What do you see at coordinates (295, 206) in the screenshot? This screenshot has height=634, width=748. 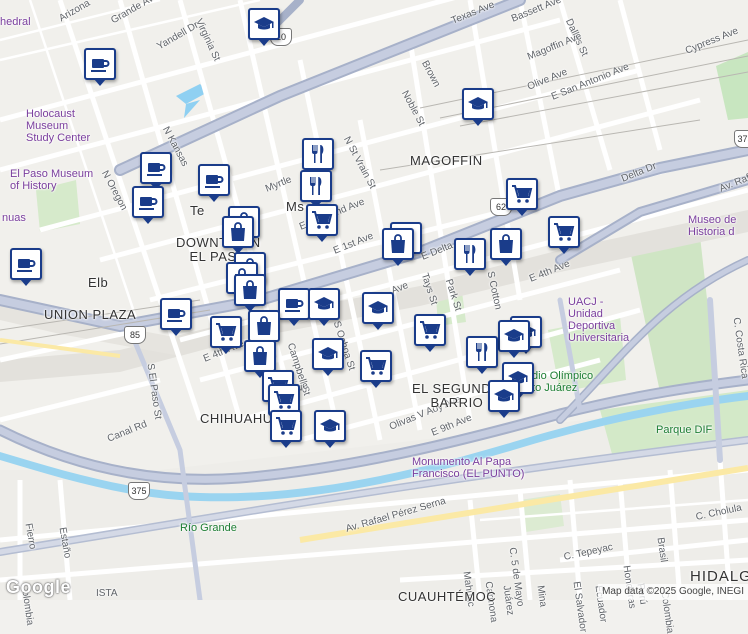 I see `poi-label: Ms` at bounding box center [295, 206].